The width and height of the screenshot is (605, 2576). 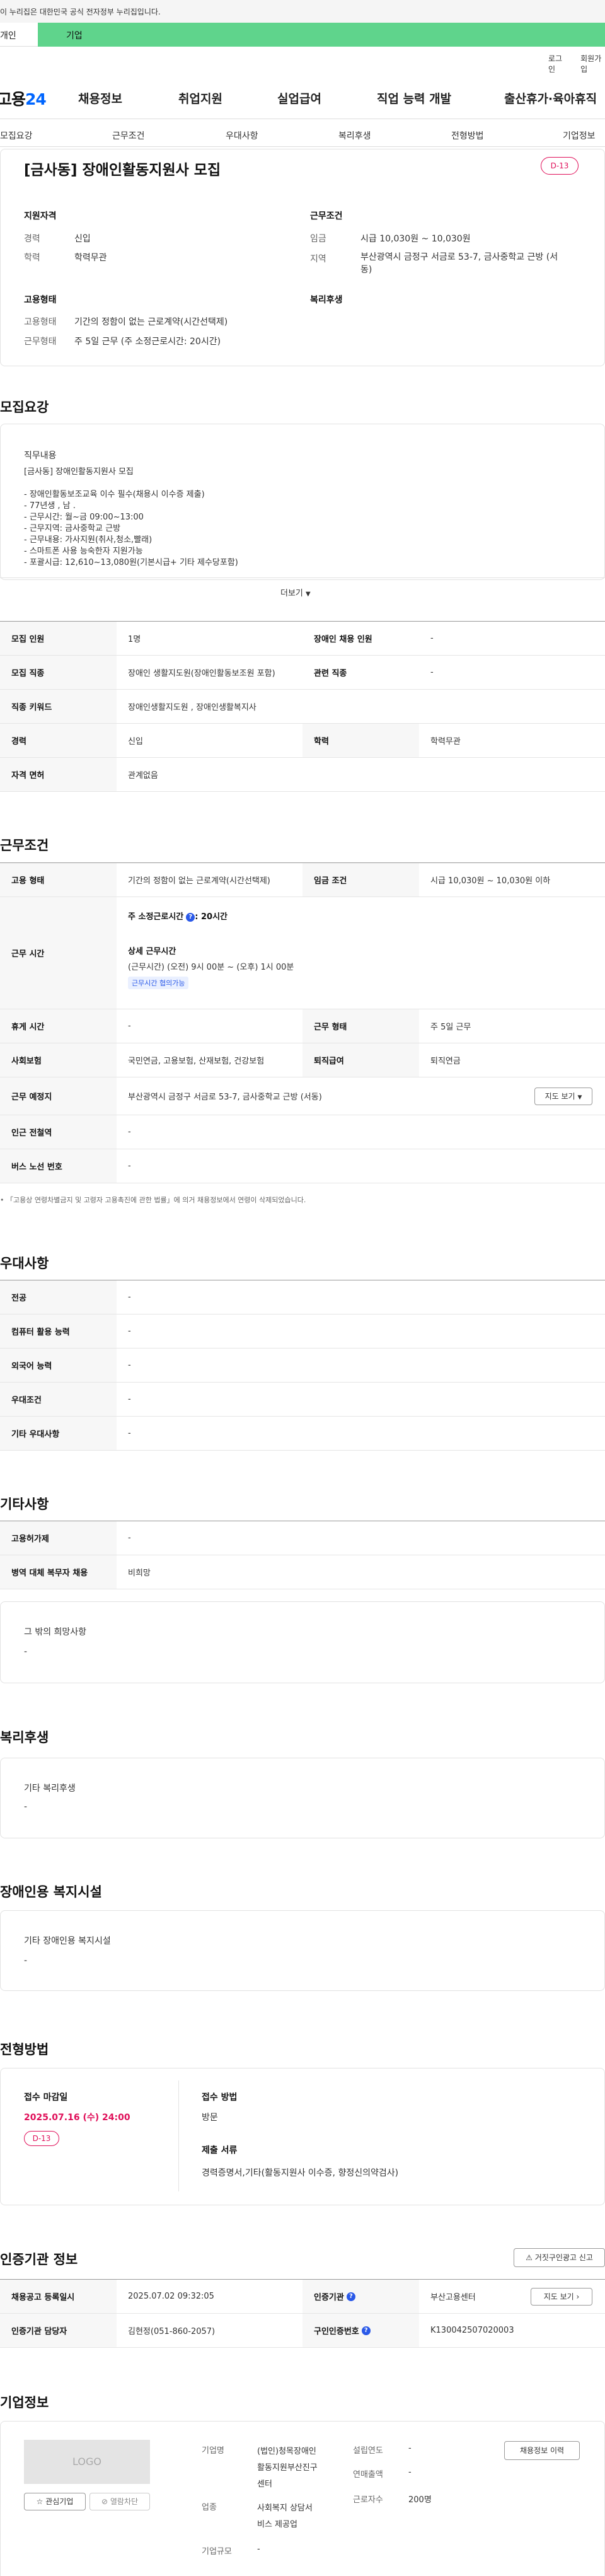 What do you see at coordinates (354, 135) in the screenshot?
I see `anchor-welfare: 복리후생` at bounding box center [354, 135].